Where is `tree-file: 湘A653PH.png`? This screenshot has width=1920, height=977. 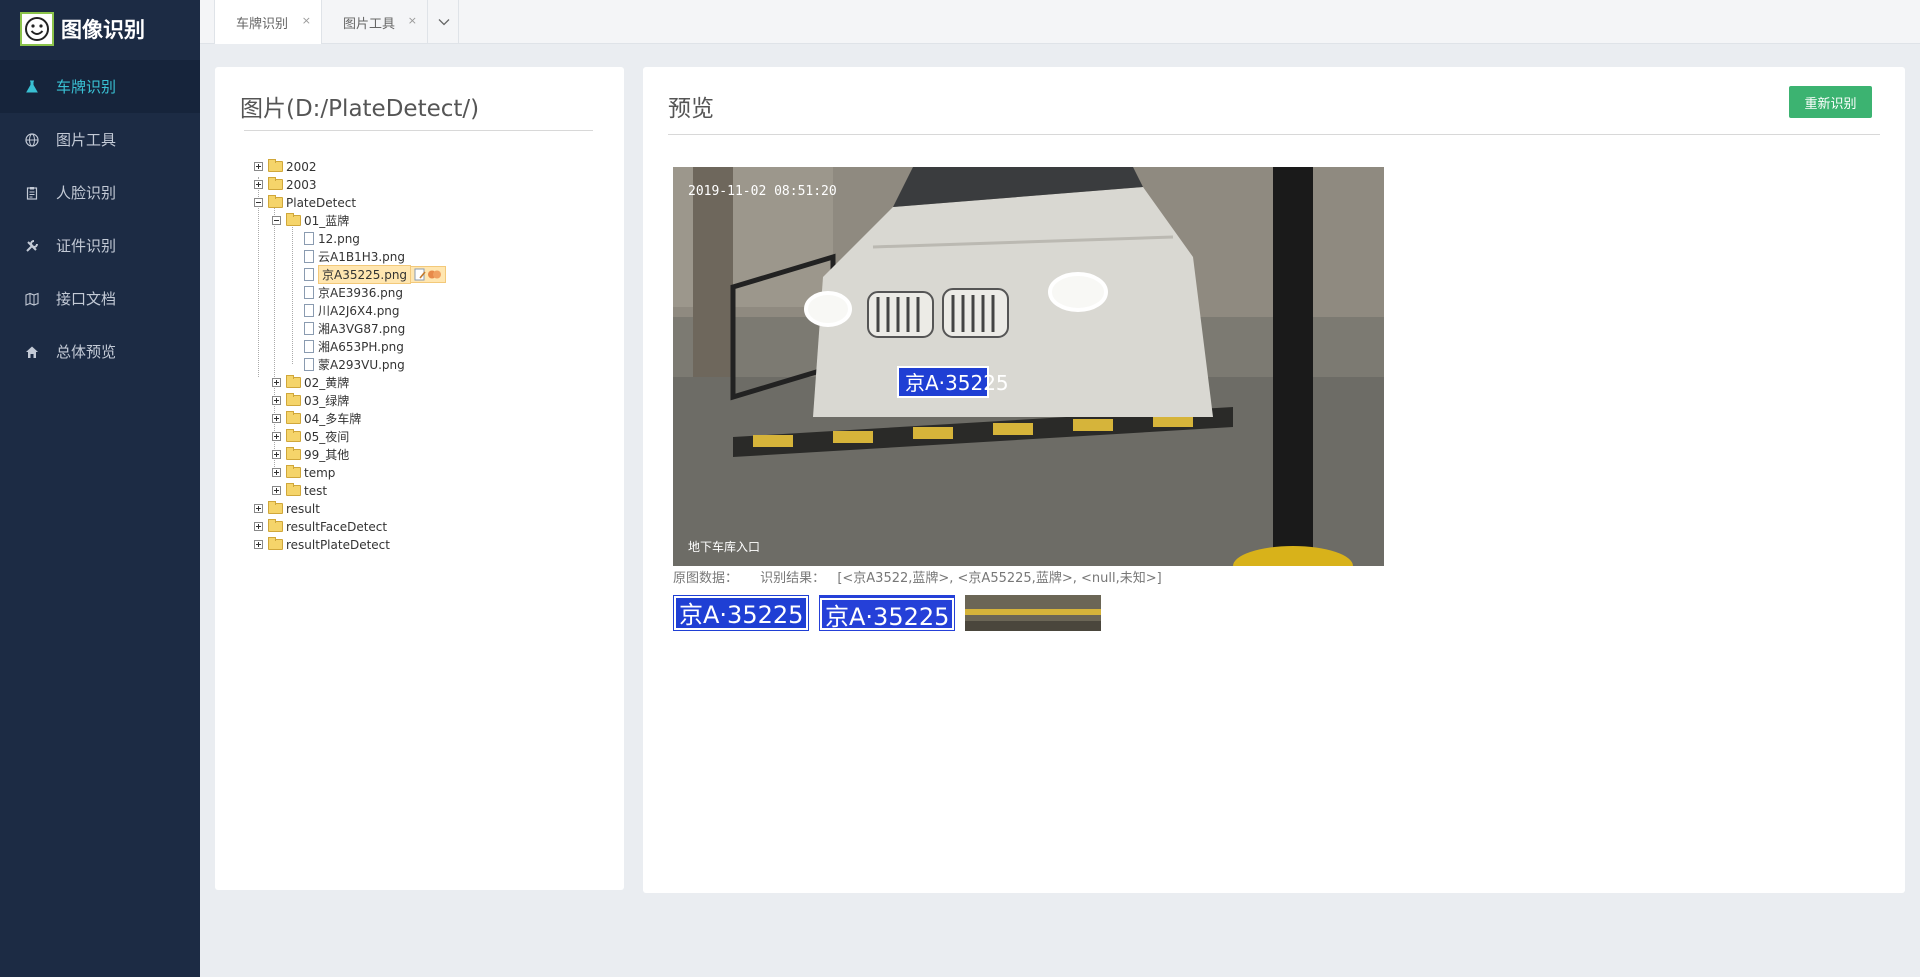
tree-file: 湘A653PH.png is located at coordinates (354, 346).